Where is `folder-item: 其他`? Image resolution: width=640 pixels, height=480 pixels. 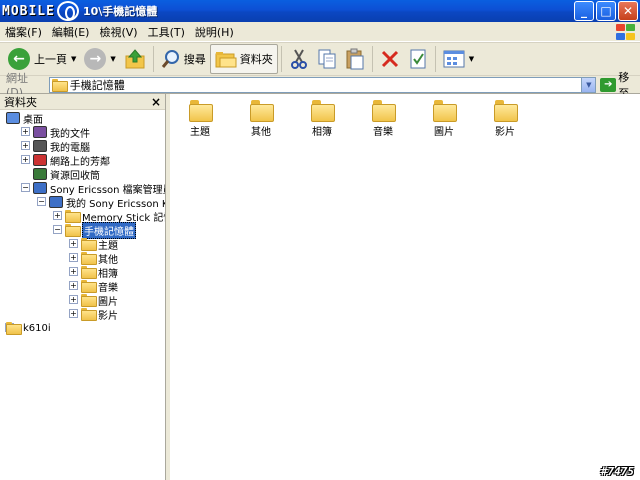 folder-item: 其他 is located at coordinates (261, 119).